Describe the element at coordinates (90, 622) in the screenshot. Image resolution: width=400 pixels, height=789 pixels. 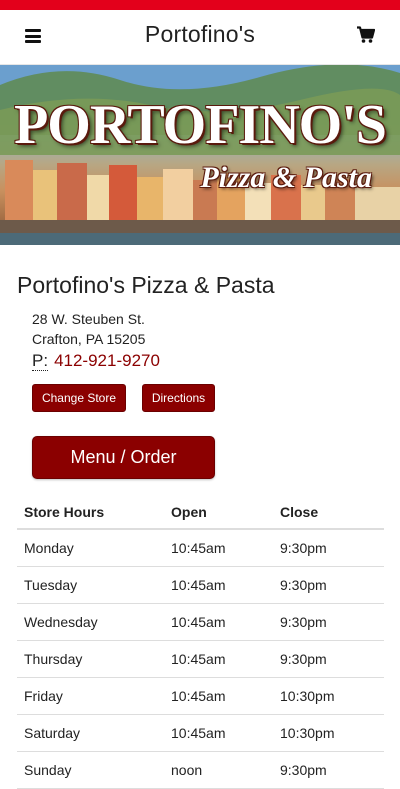
I see `day-cell: Wednesday` at that location.